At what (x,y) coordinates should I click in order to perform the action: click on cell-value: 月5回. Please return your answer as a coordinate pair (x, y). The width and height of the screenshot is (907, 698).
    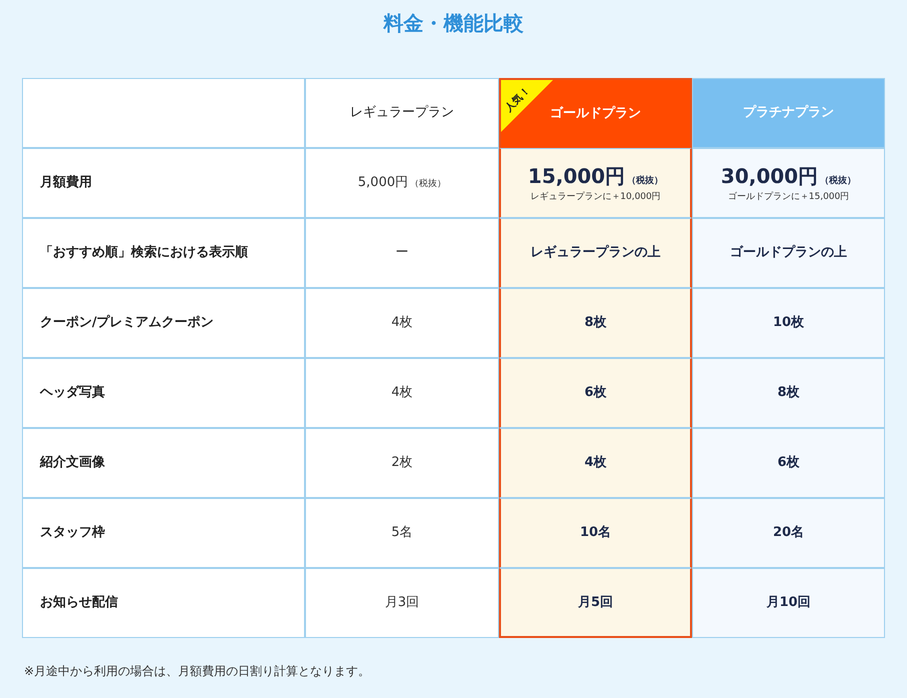
    Looking at the image, I should click on (596, 603).